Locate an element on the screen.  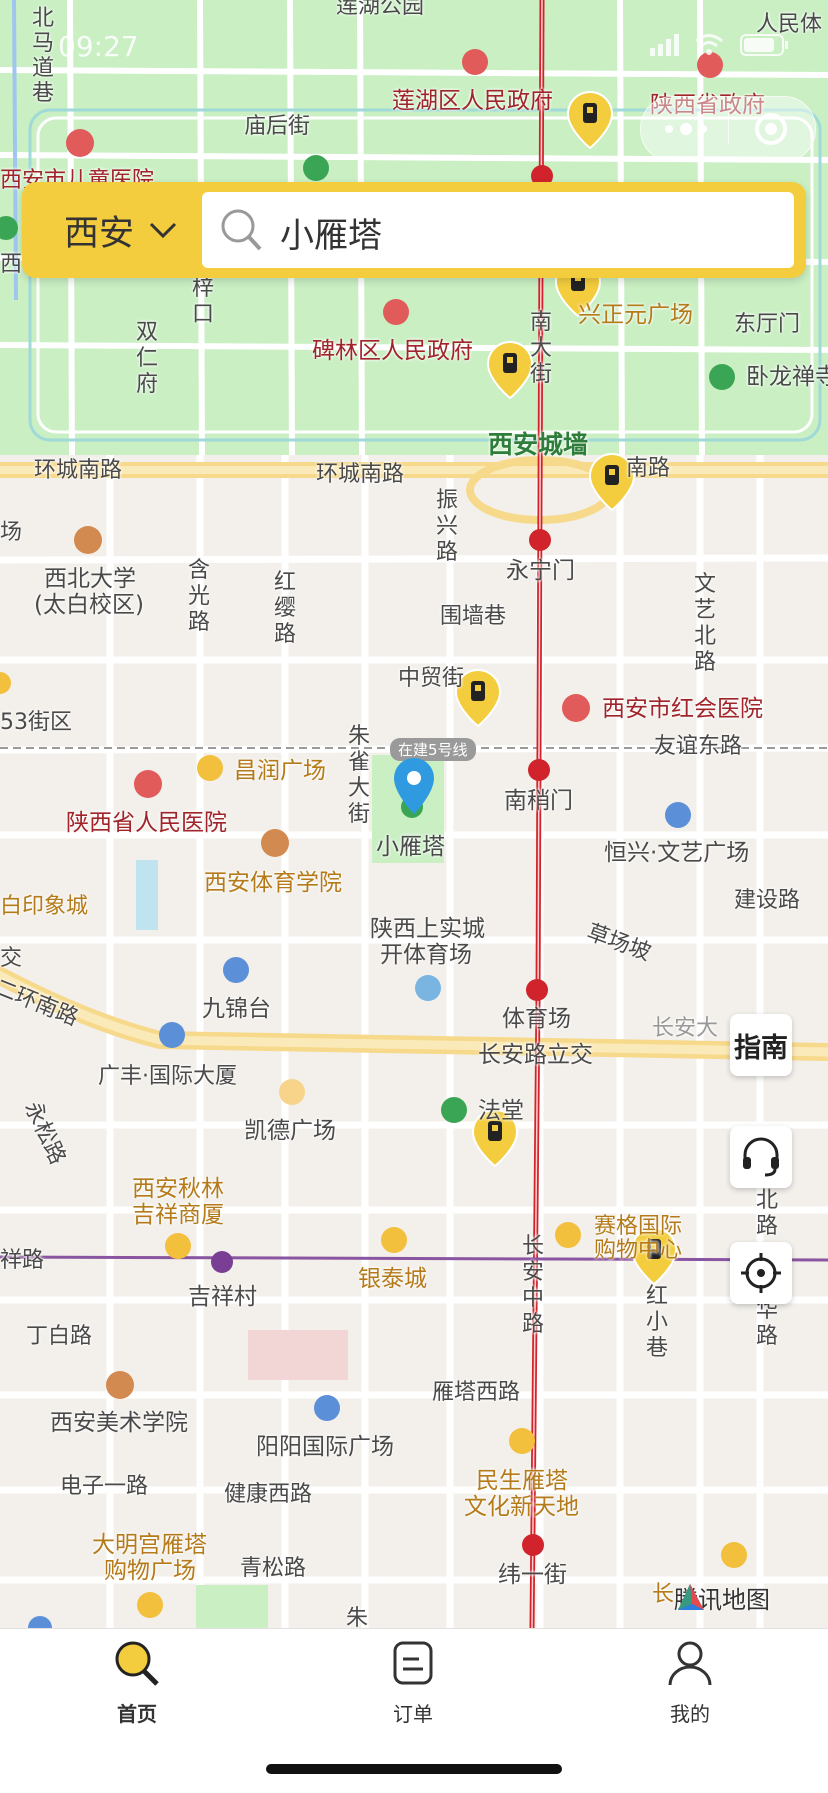
map-label: 西 is located at coordinates (11, 264).